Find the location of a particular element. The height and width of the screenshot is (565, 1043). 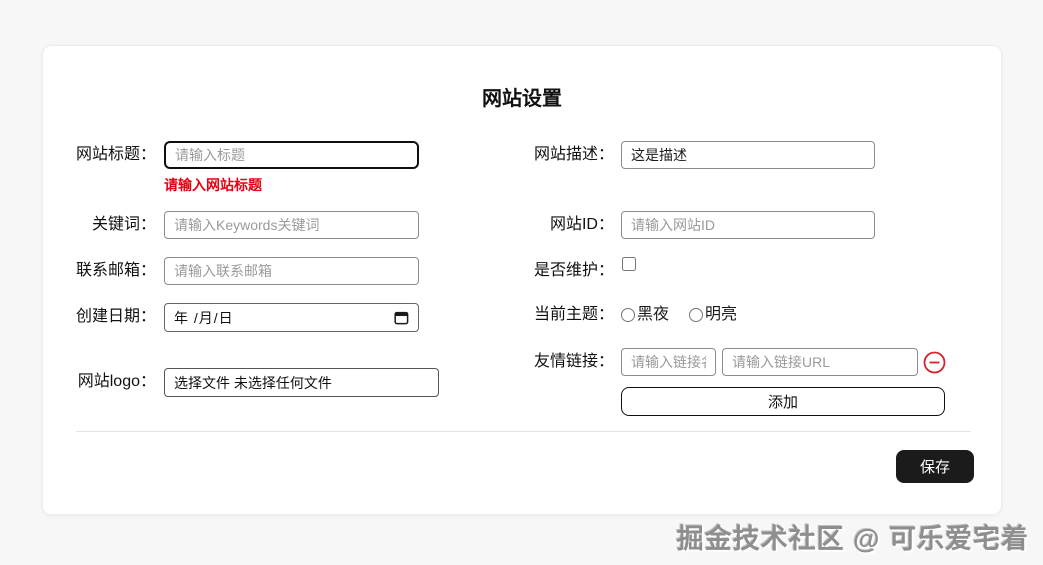

footer-divider is located at coordinates (523, 431).